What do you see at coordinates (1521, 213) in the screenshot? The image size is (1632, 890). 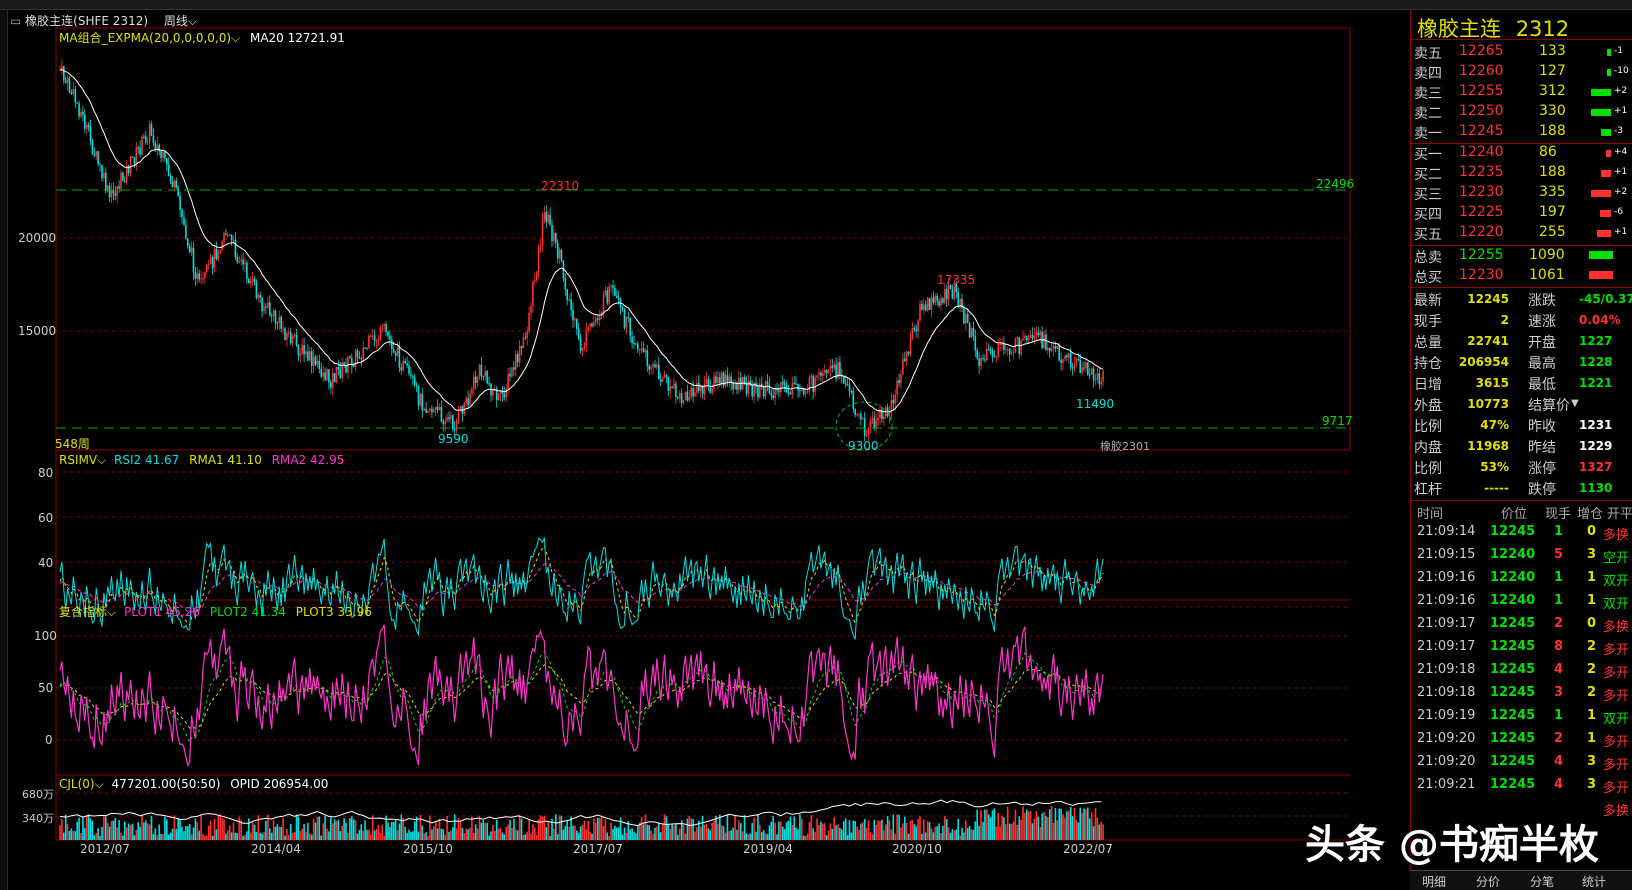 I see `bid-level-row: 买四 12225 197 -6` at bounding box center [1521, 213].